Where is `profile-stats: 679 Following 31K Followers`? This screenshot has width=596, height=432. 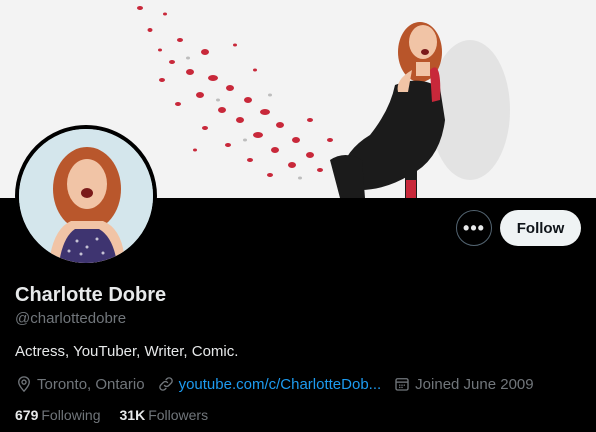 profile-stats: 679 Following 31K Followers is located at coordinates (121, 415).